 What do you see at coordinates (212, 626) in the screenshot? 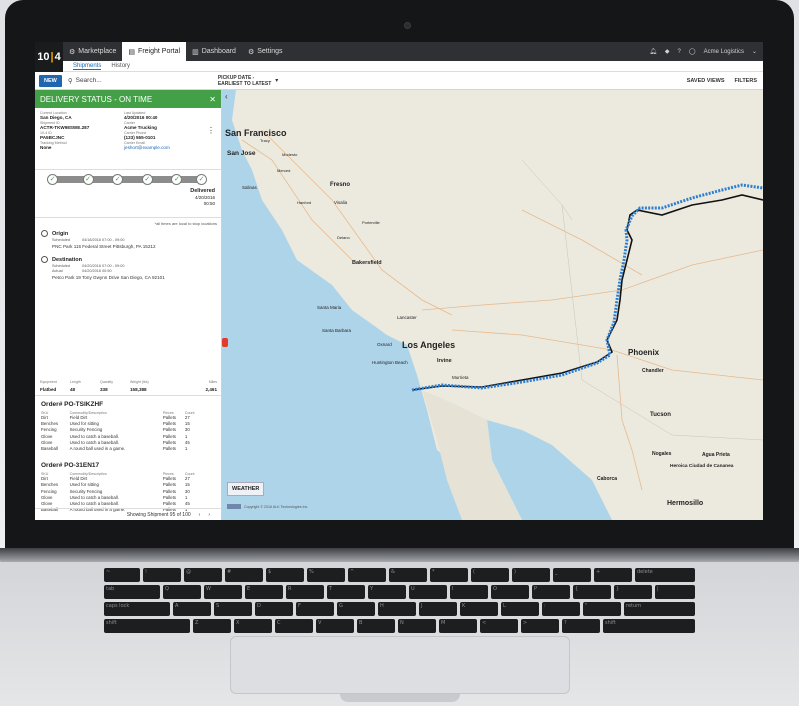
I see `key: Z` at bounding box center [212, 626].